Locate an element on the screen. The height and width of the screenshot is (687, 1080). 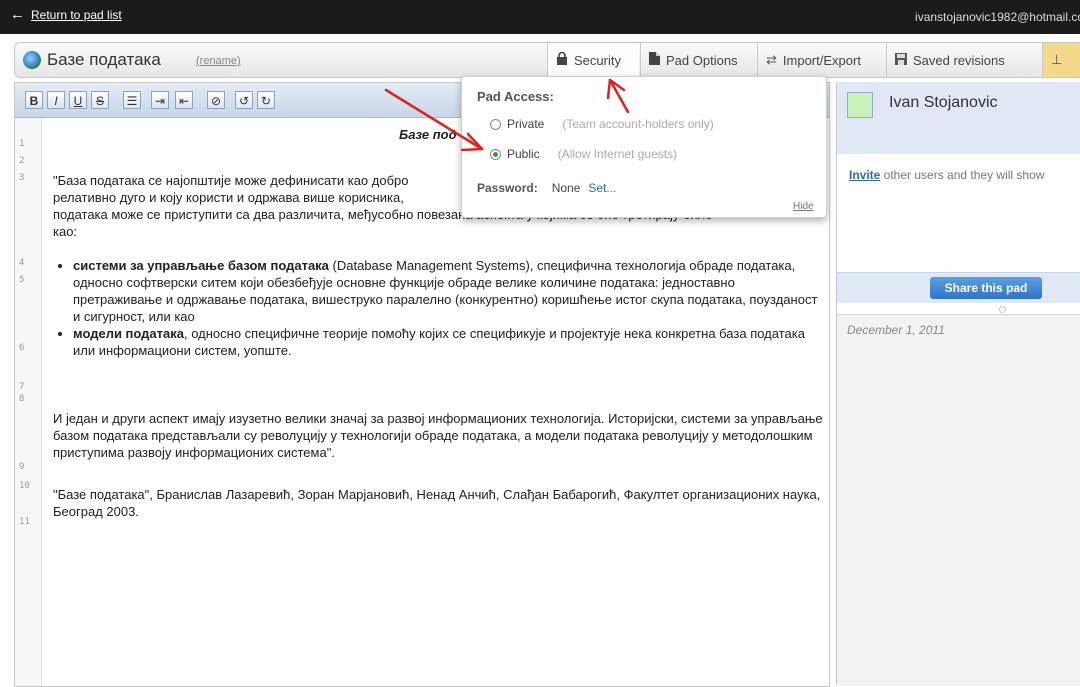
public-label: Public is located at coordinates (523, 154).